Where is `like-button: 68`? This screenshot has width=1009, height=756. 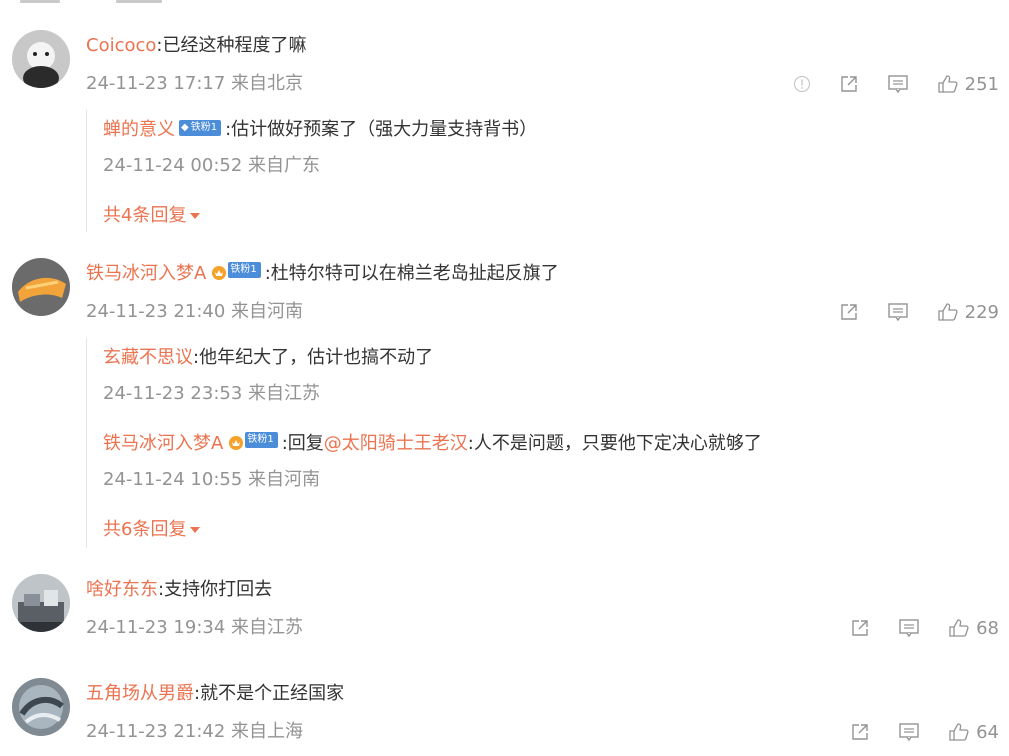 like-button: 68 is located at coordinates (973, 628).